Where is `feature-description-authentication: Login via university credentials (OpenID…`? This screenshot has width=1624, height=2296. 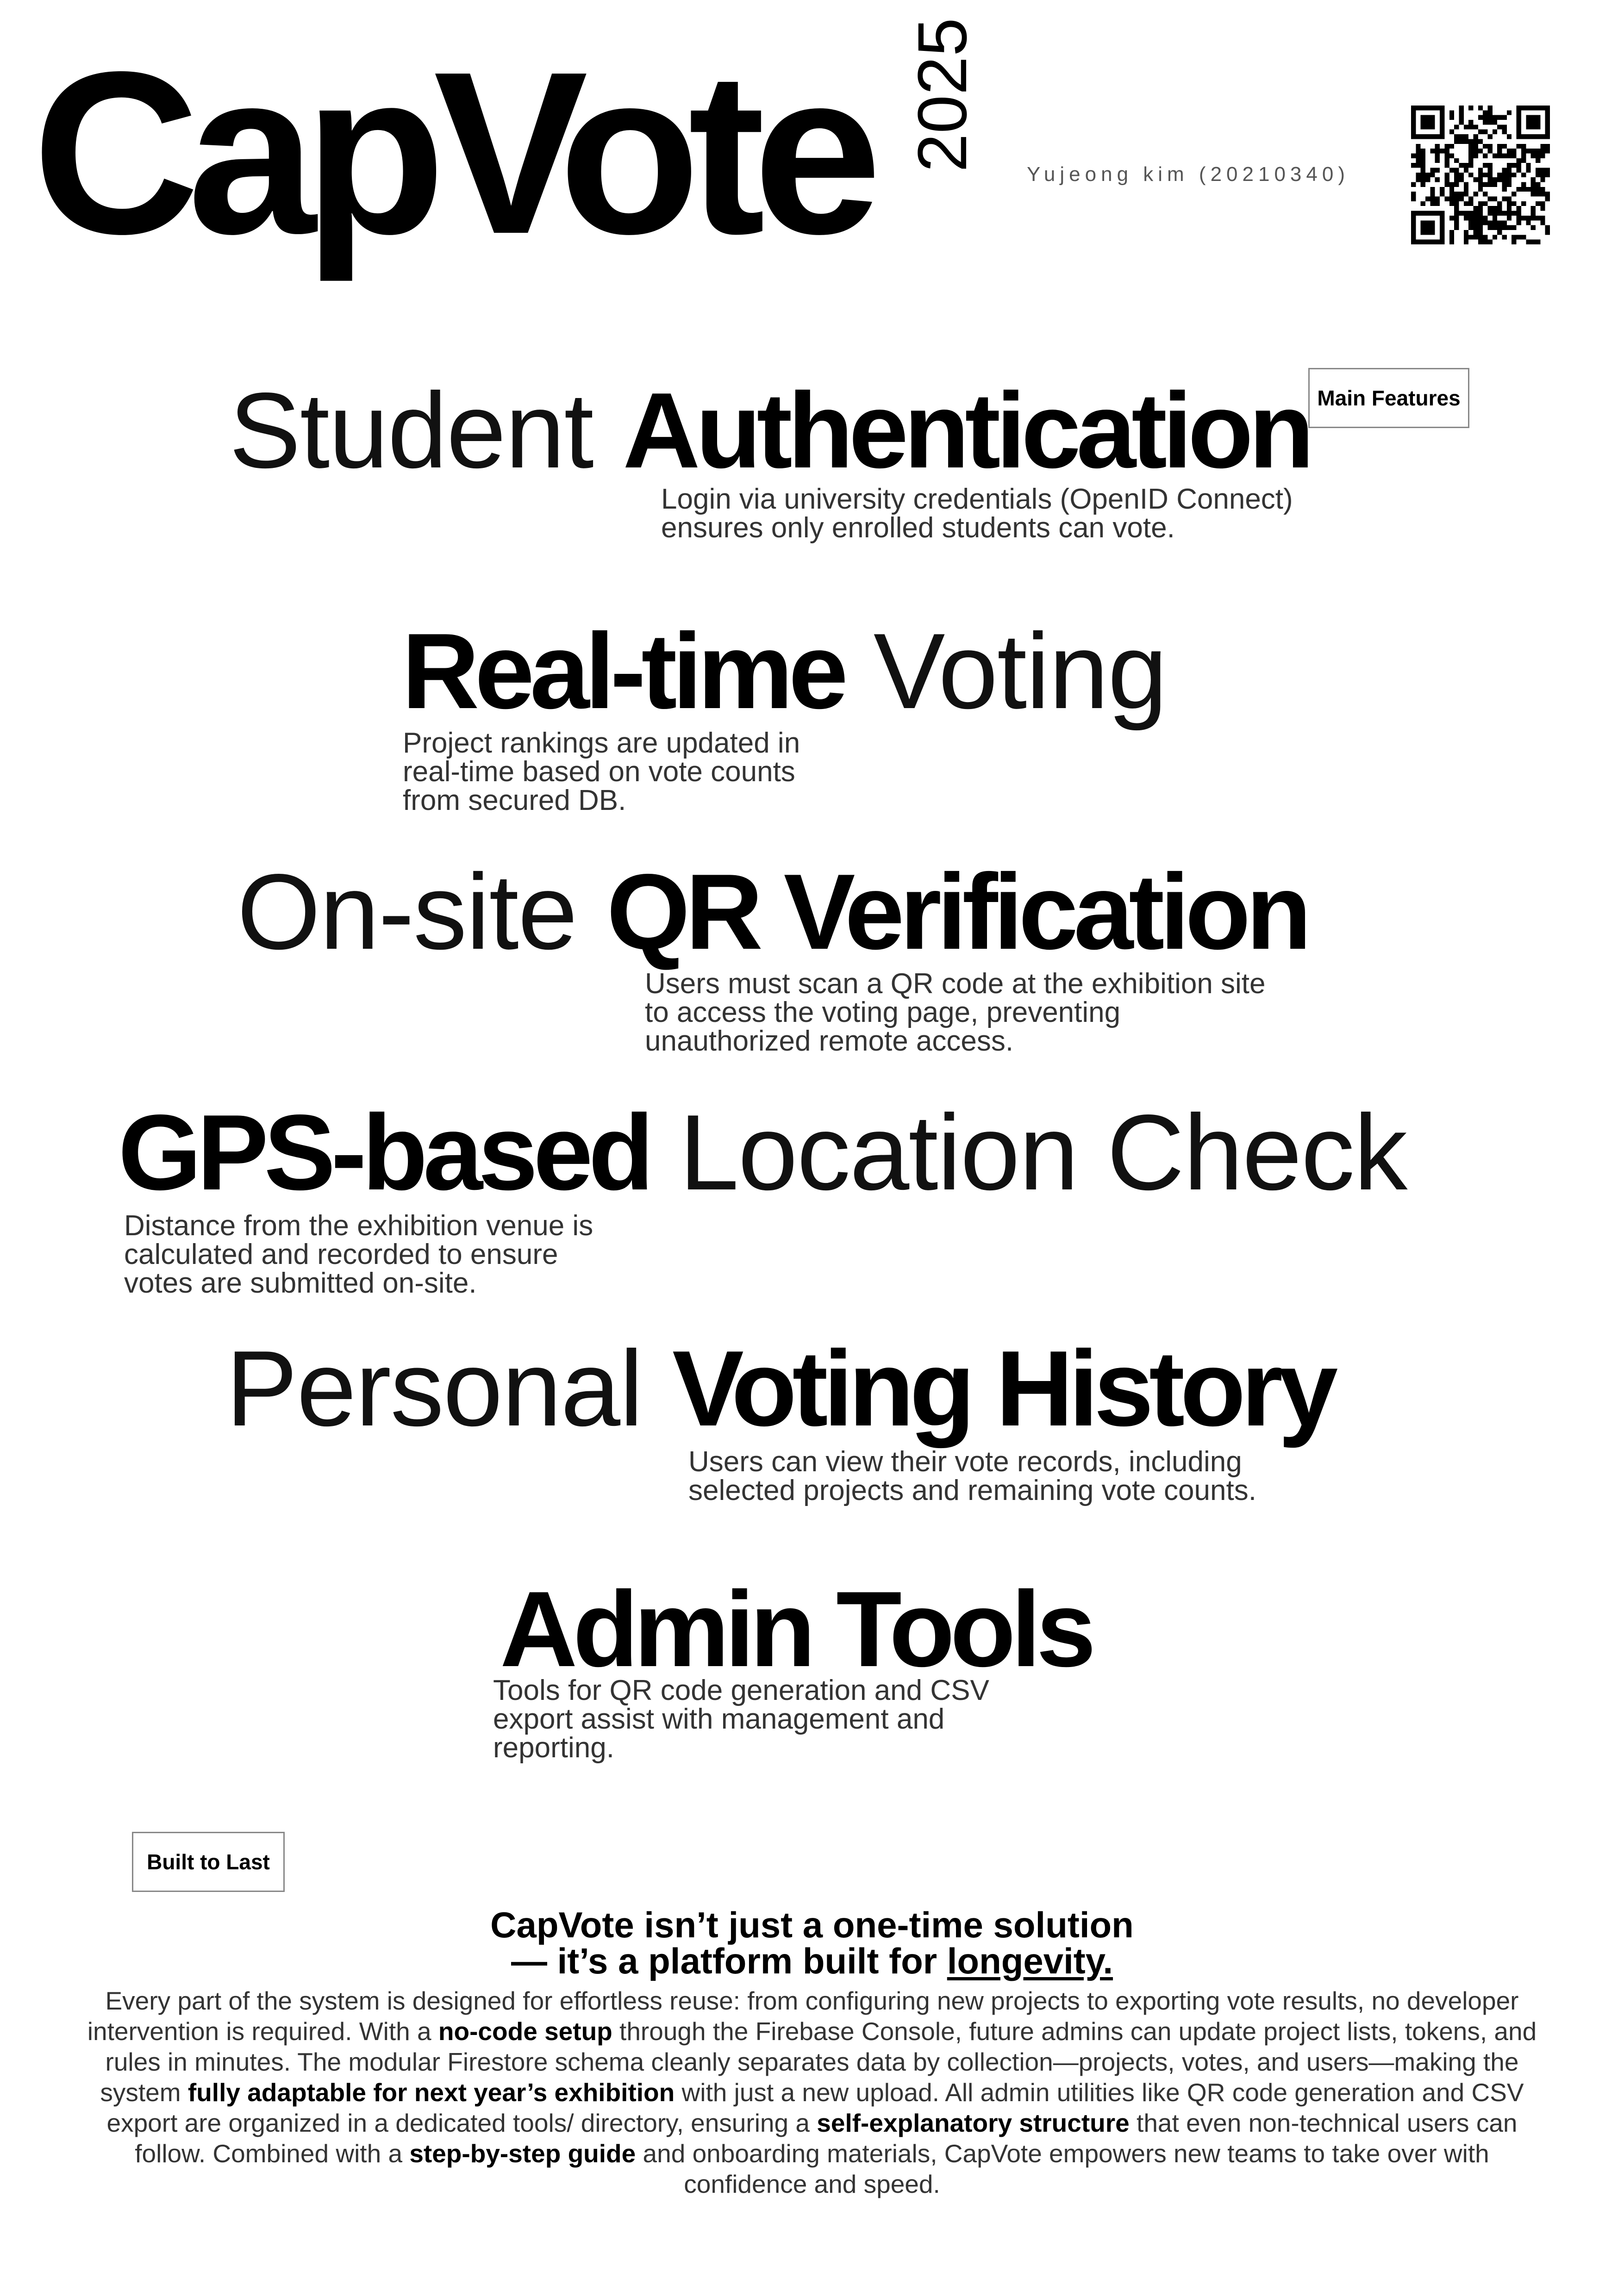 feature-description-authentication: Login via university credentials (OpenID… is located at coordinates (977, 513).